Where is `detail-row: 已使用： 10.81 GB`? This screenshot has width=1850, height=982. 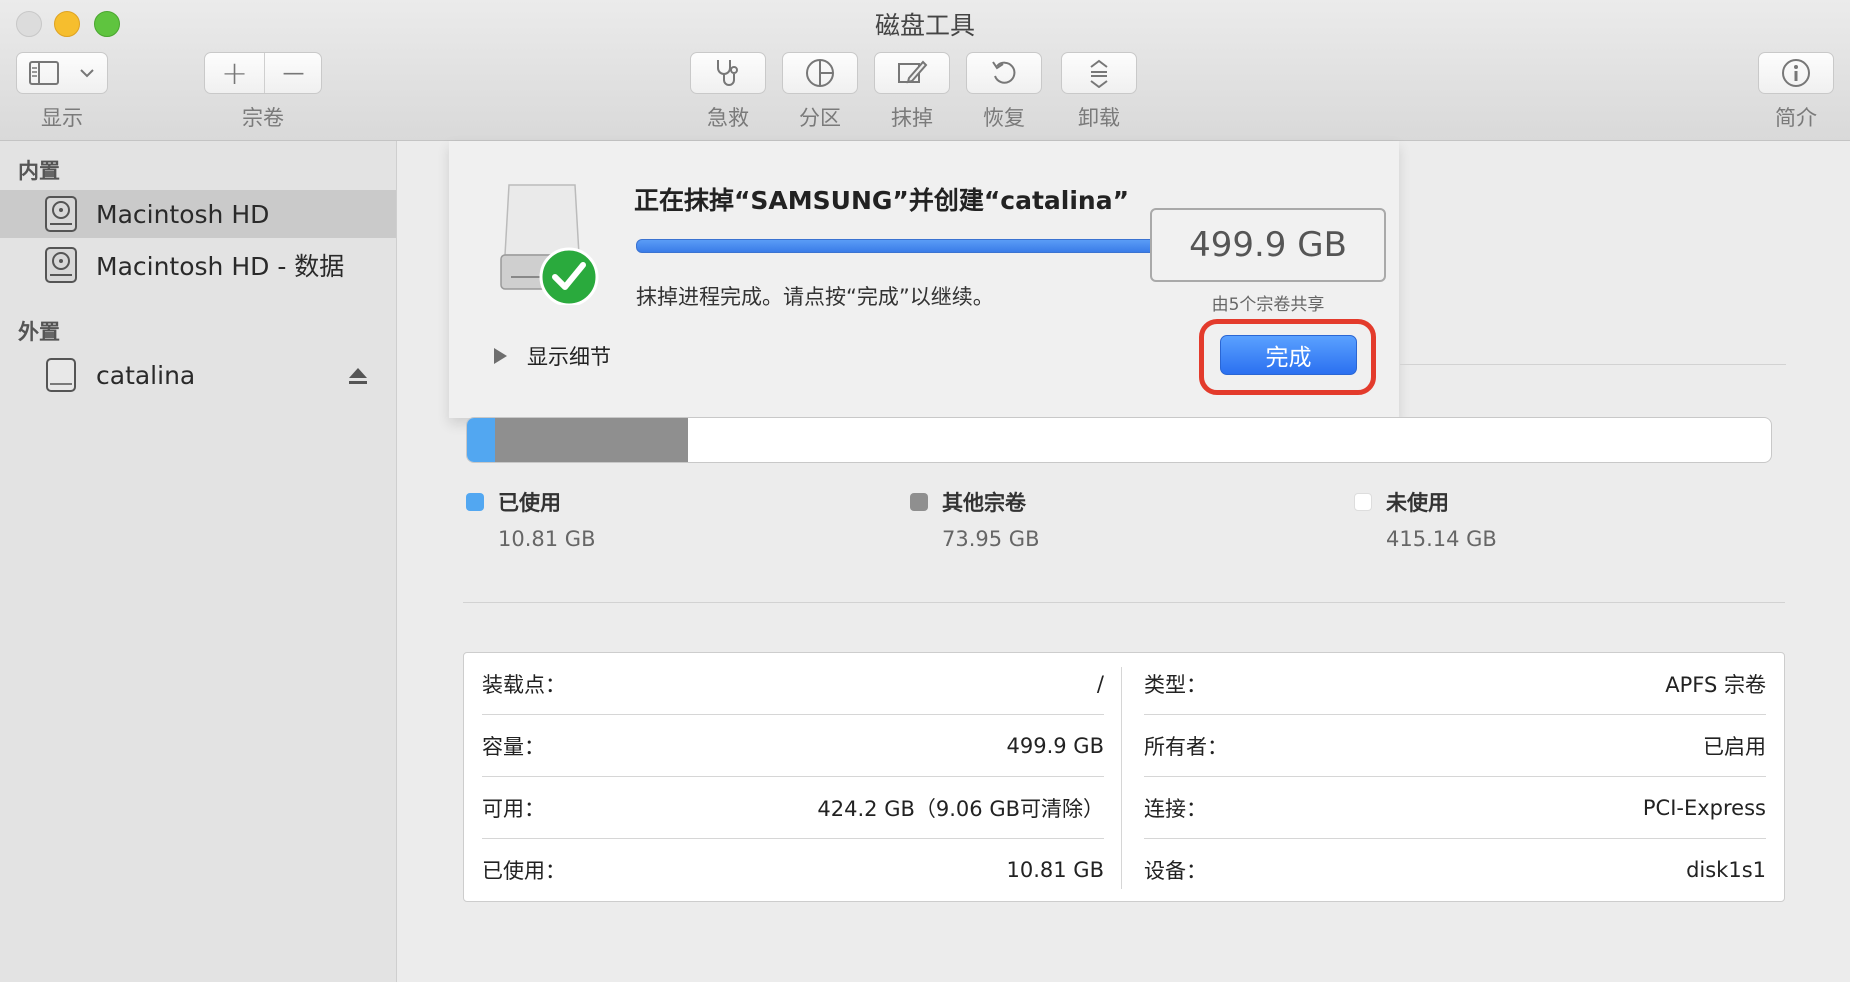 detail-row: 已使用： 10.81 GB is located at coordinates (793, 870).